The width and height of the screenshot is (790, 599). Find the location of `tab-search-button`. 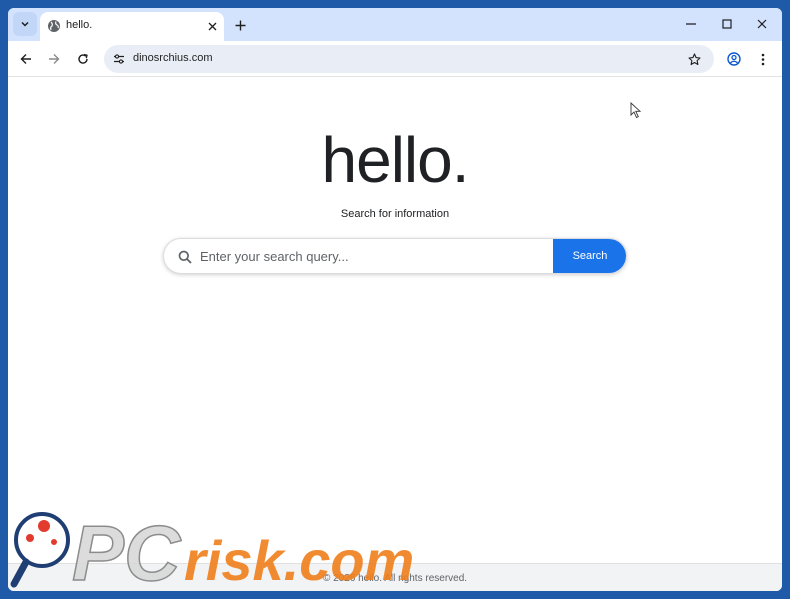

tab-search-button is located at coordinates (25, 24).